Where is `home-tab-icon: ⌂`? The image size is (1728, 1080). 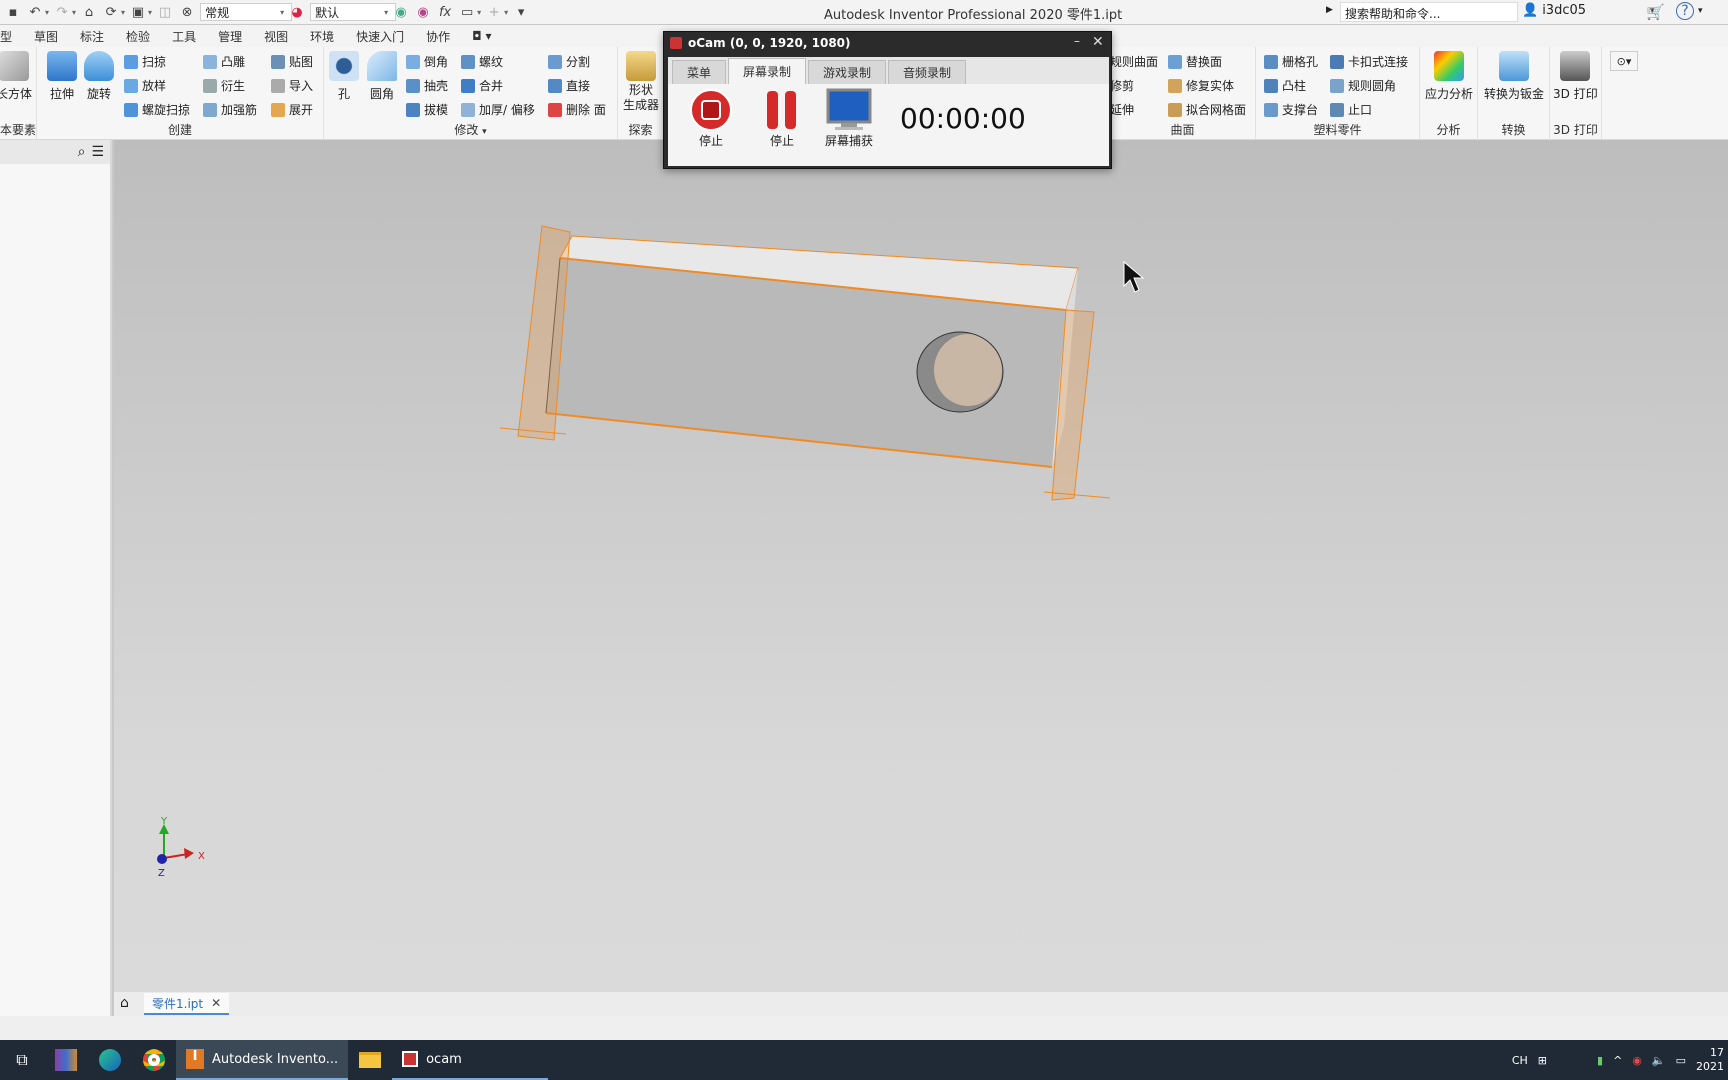 home-tab-icon: ⌂ is located at coordinates (124, 1003).